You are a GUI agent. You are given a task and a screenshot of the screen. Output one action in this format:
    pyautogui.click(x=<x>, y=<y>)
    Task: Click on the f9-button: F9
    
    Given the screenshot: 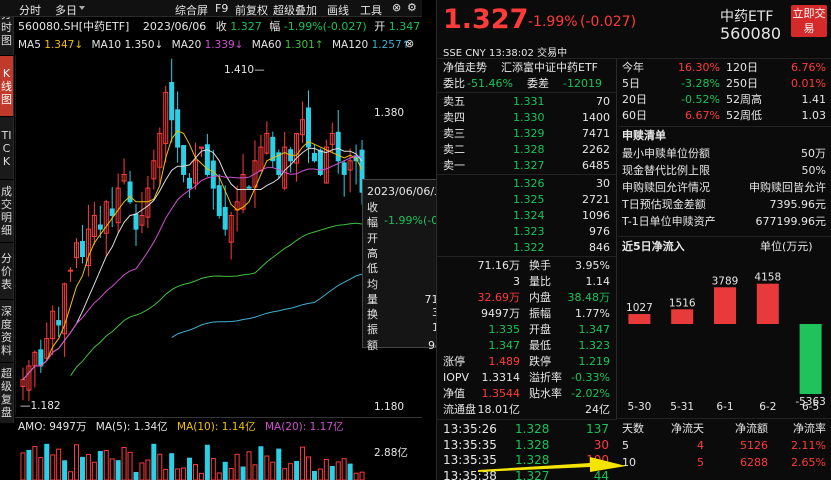 What is the action you would take?
    pyautogui.click(x=221, y=8)
    